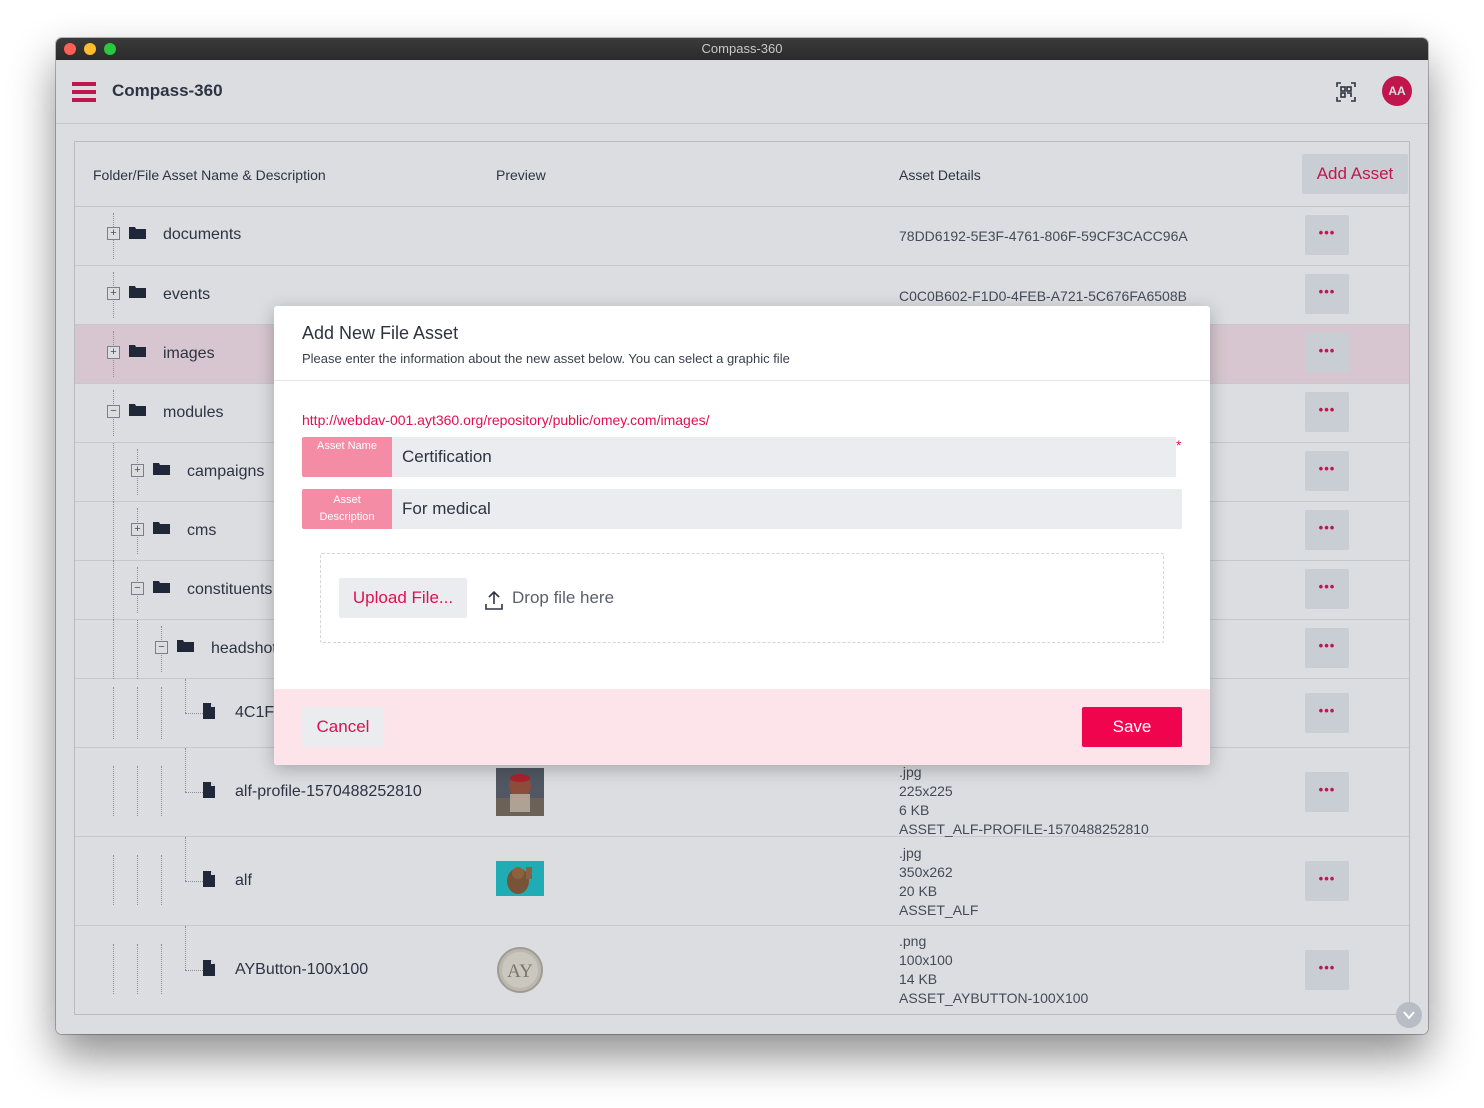 This screenshot has width=1484, height=1108. I want to click on required-indicator: *, so click(1179, 445).